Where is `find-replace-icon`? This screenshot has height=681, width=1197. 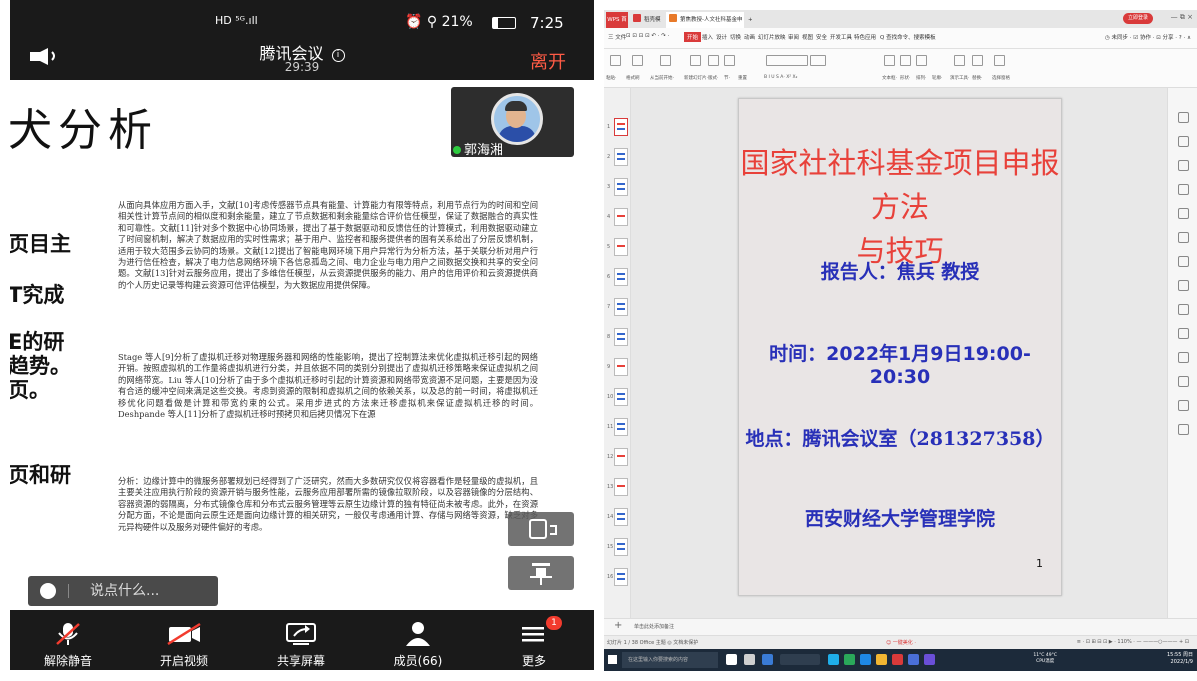 find-replace-icon is located at coordinates (977, 60).